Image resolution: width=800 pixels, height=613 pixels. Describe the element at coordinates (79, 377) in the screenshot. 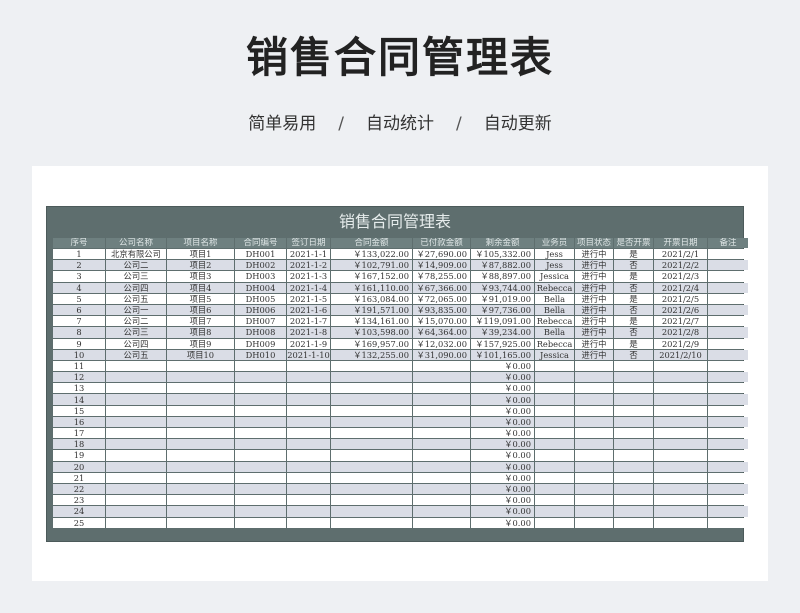

I see `cell-col-index: 12` at that location.